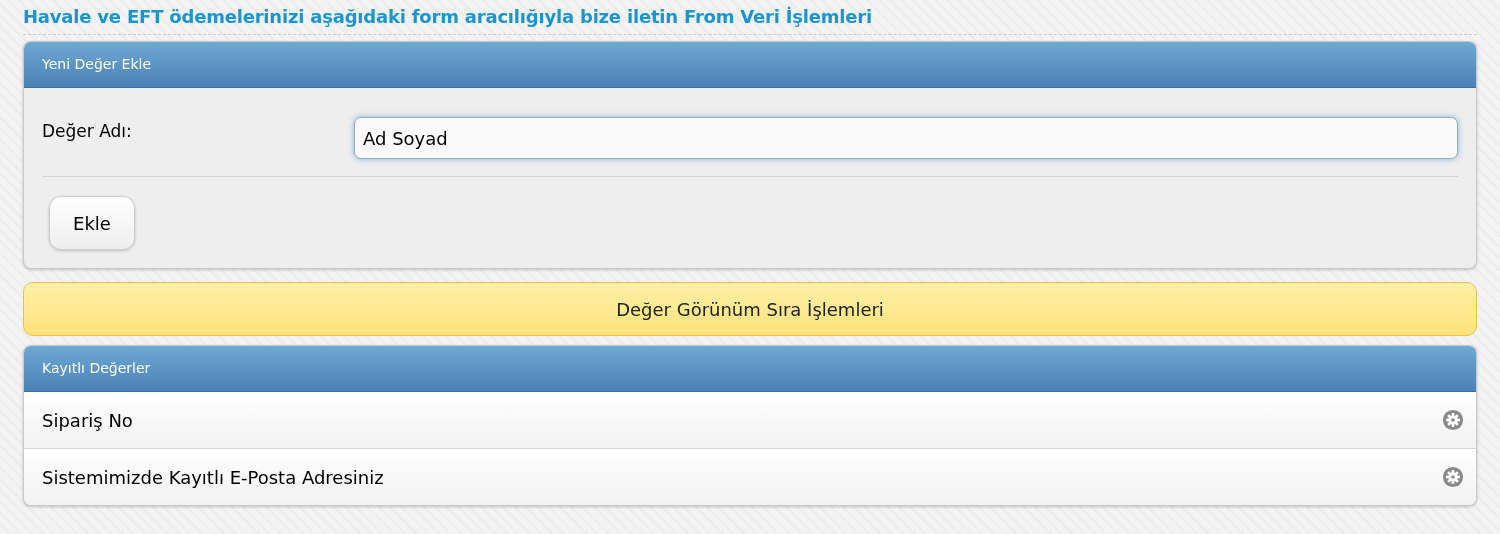 The height and width of the screenshot is (534, 1500). I want to click on page-title: Havale ve EFT ödemelerinizi aşağıdaki form aracılığıyla bize iletin From Veri İşlemleri, so click(750, 20).